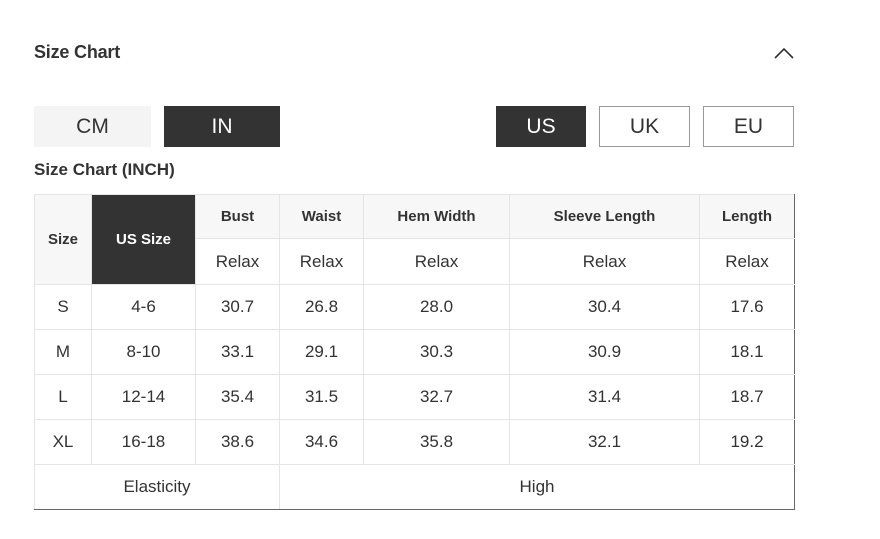 The height and width of the screenshot is (539, 880). What do you see at coordinates (63, 442) in the screenshot?
I see `size-cell: XL` at bounding box center [63, 442].